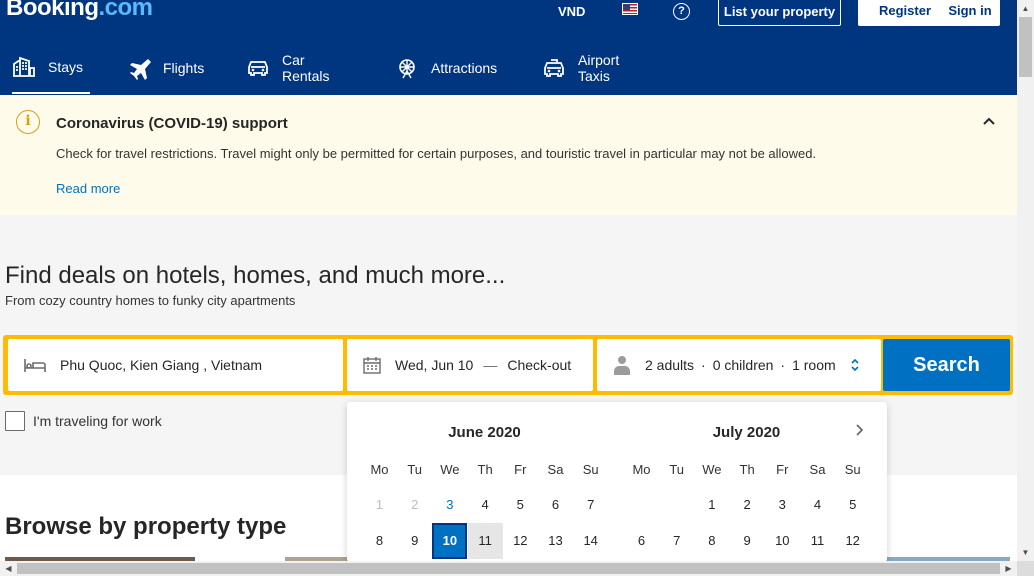 The height and width of the screenshot is (576, 1034). I want to click on work-travel-checkbox: I'm traveling for work, so click(83, 421).